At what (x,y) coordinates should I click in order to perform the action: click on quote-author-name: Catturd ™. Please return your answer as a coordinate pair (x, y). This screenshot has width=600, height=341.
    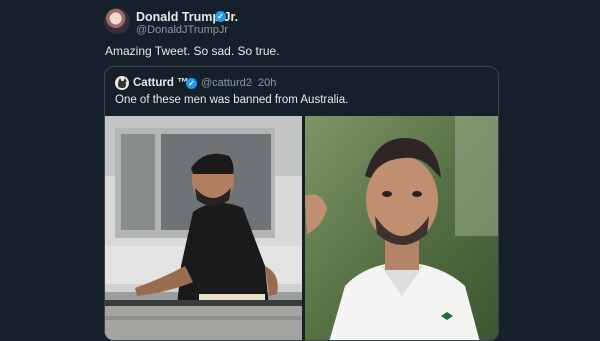
    Looking at the image, I should click on (161, 83).